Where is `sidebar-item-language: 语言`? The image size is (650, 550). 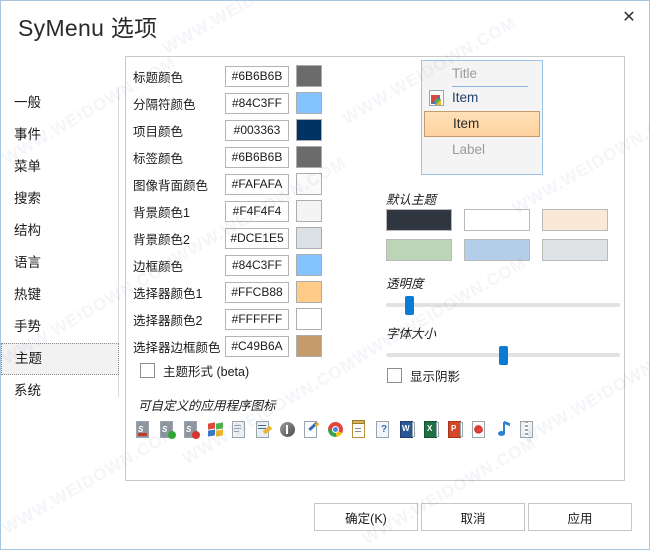
sidebar-item-language: 语言 is located at coordinates (60, 263).